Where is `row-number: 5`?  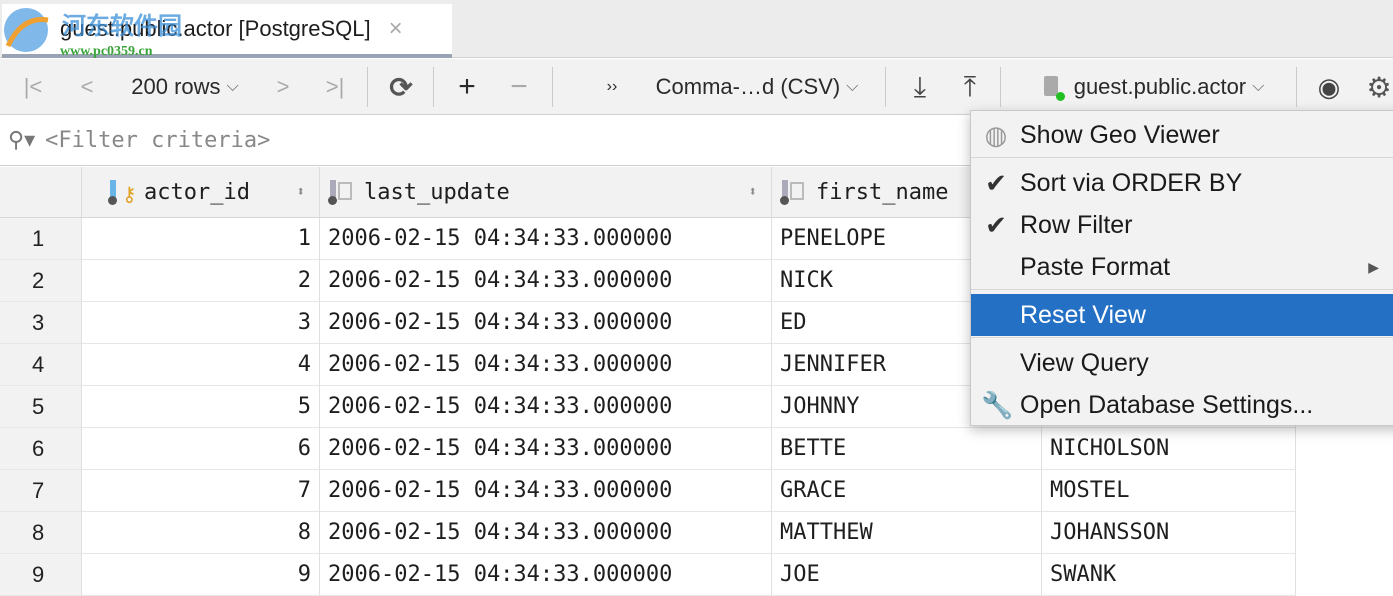 row-number: 5 is located at coordinates (41, 407).